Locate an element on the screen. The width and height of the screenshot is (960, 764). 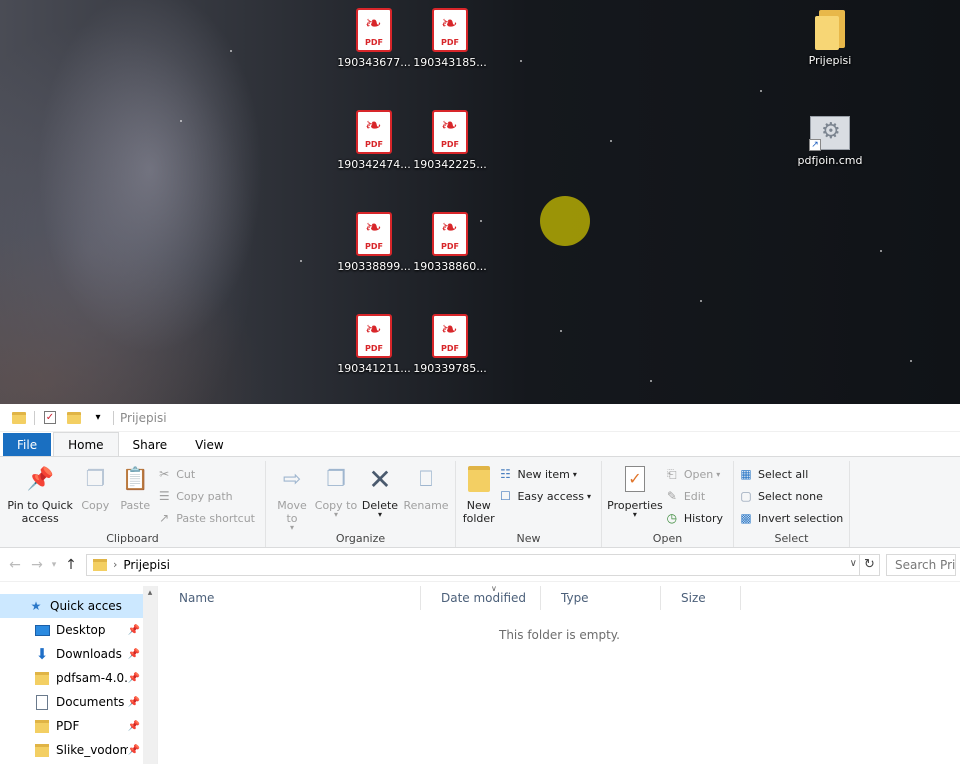
star-icon: ★ is located at coordinates (36, 606).